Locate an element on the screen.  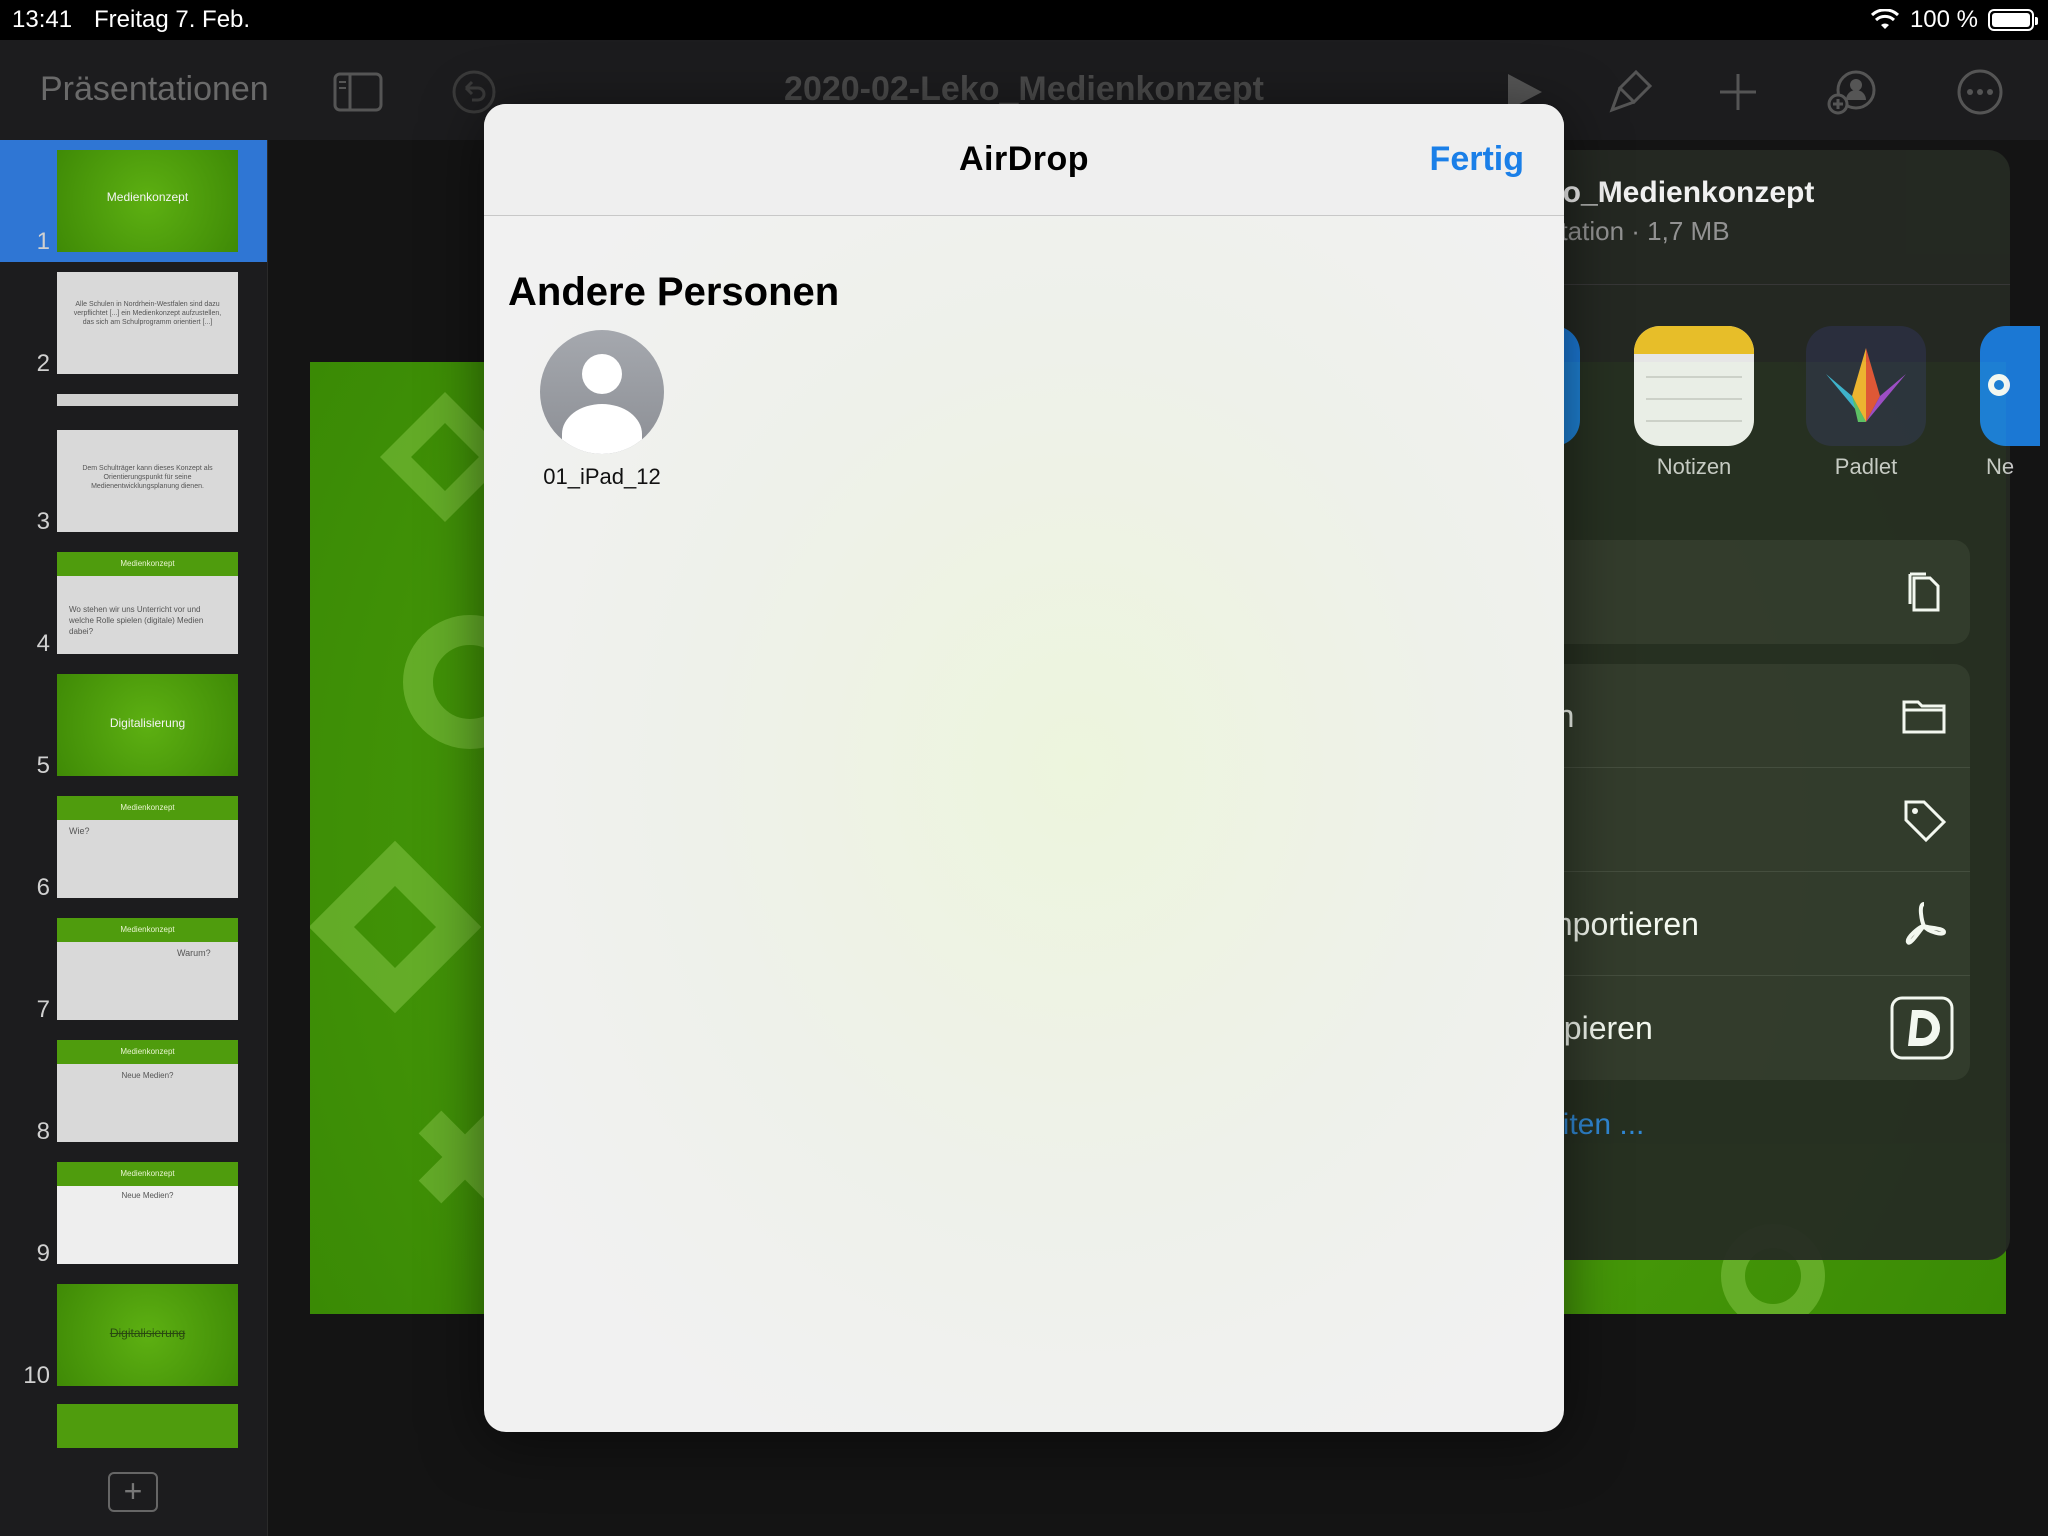
slide-preview: Medienkonzept Warum? is located at coordinates (147, 969).